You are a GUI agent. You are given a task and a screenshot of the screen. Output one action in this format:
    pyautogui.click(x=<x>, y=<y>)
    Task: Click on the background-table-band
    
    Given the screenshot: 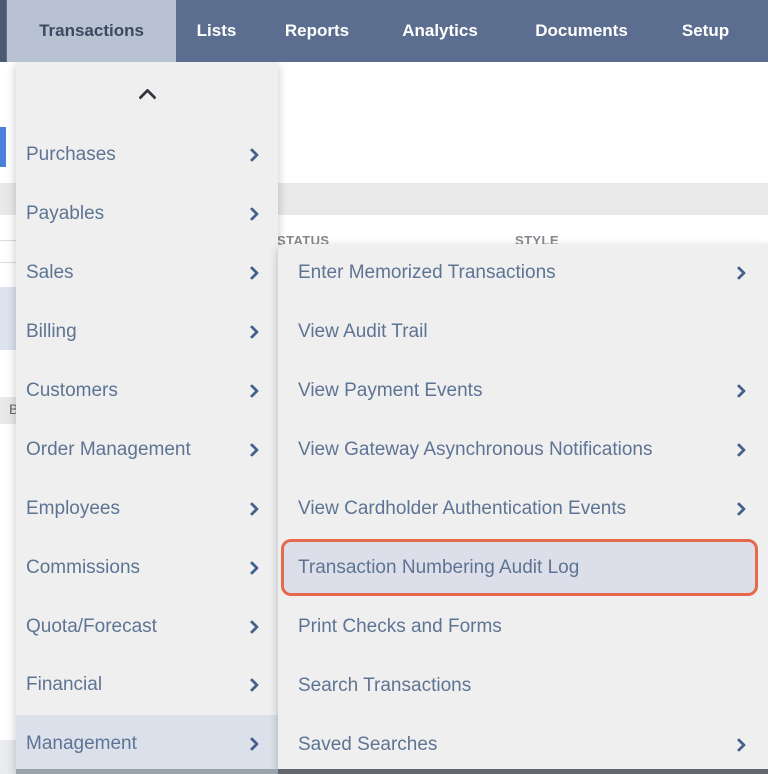 What is the action you would take?
    pyautogui.click(x=8, y=757)
    